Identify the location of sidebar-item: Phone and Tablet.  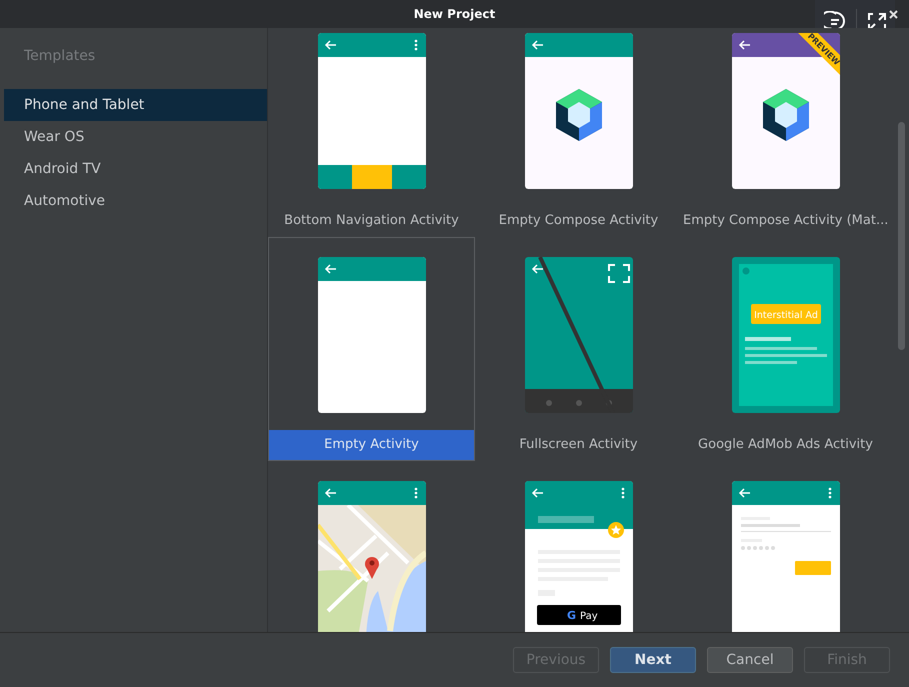
(135, 105).